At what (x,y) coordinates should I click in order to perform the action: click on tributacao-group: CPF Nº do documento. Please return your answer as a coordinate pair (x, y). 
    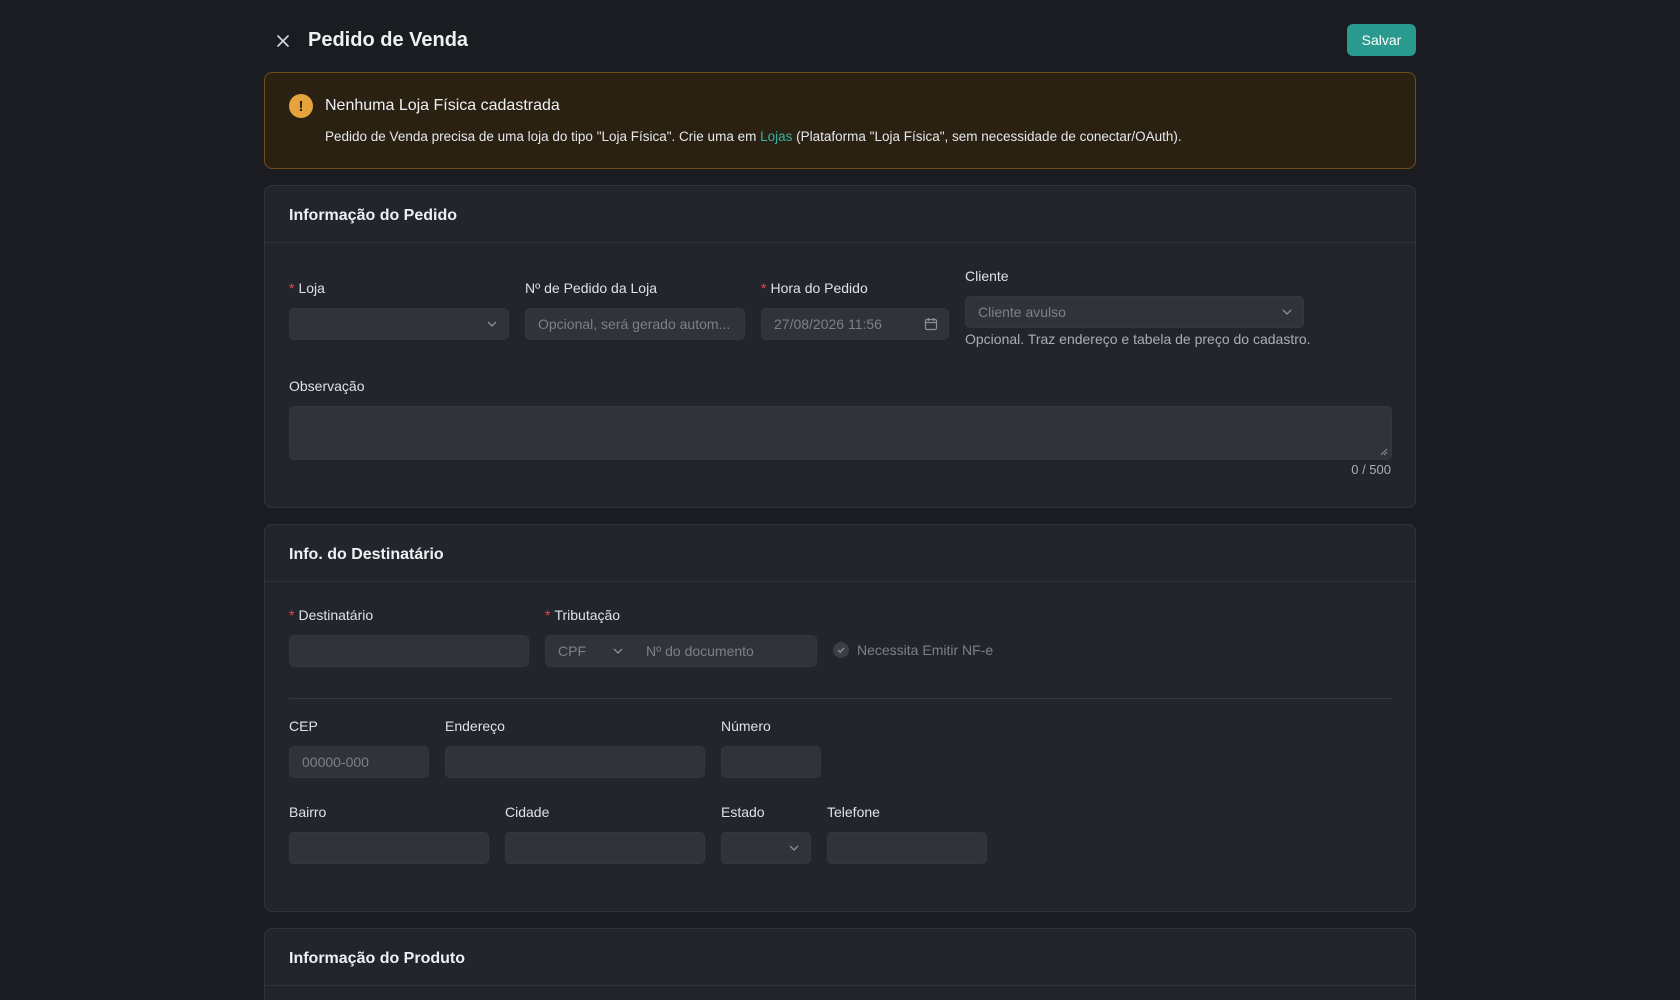
    Looking at the image, I should click on (681, 651).